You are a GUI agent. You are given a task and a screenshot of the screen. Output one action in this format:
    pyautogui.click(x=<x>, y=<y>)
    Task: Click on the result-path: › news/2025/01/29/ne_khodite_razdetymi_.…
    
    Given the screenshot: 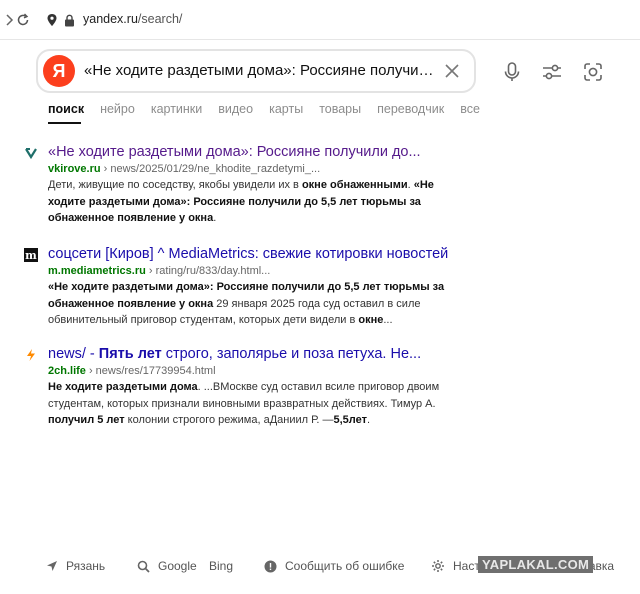 What is the action you would take?
    pyautogui.click(x=210, y=169)
    